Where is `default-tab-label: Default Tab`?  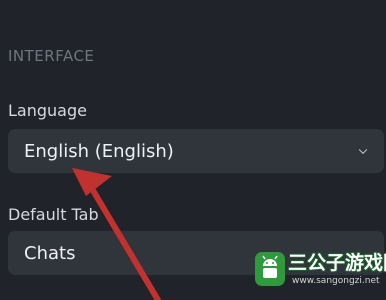
default-tab-label: Default Tab is located at coordinates (53, 214).